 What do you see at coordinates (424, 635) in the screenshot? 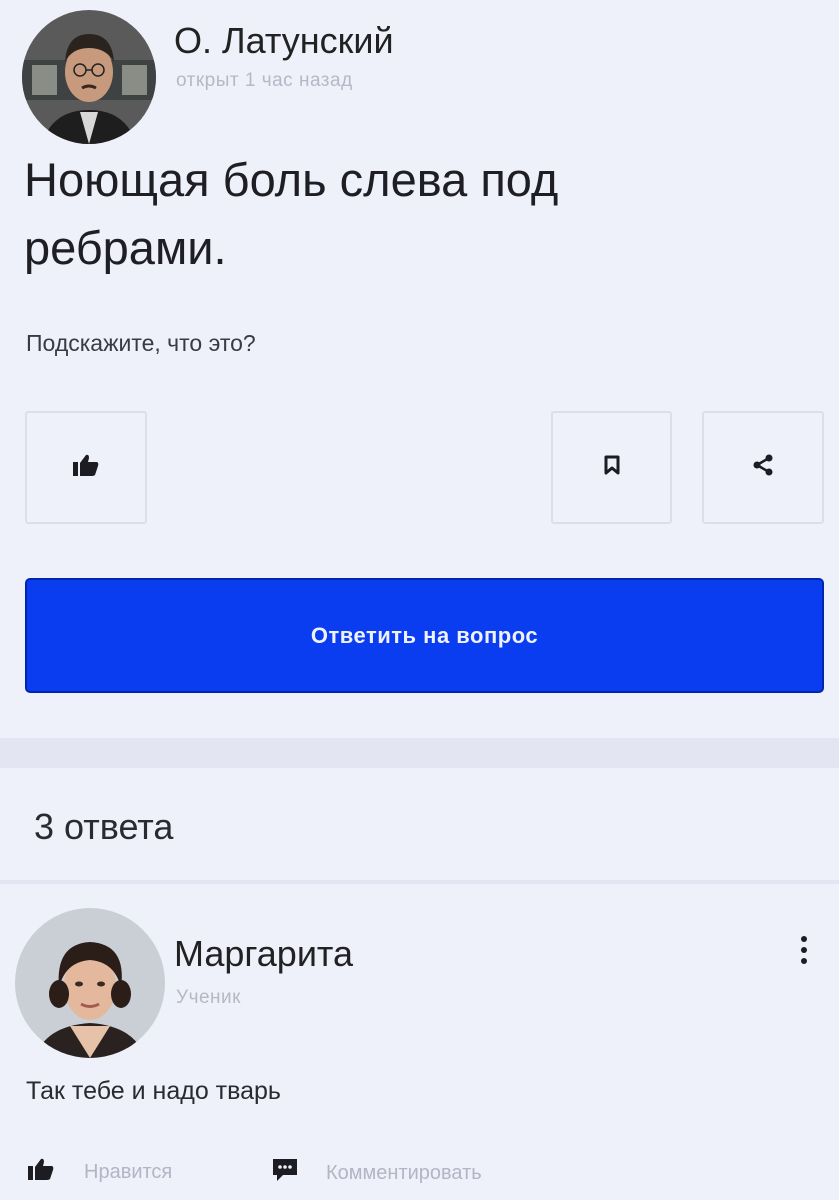
I see `answer-question-button: Ответить на вопрос` at bounding box center [424, 635].